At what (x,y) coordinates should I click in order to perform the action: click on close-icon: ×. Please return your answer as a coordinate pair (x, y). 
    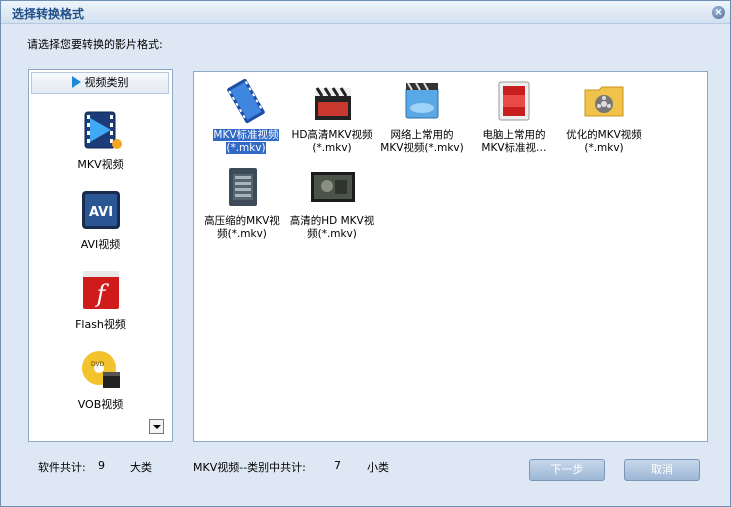
    Looking at the image, I should click on (718, 12).